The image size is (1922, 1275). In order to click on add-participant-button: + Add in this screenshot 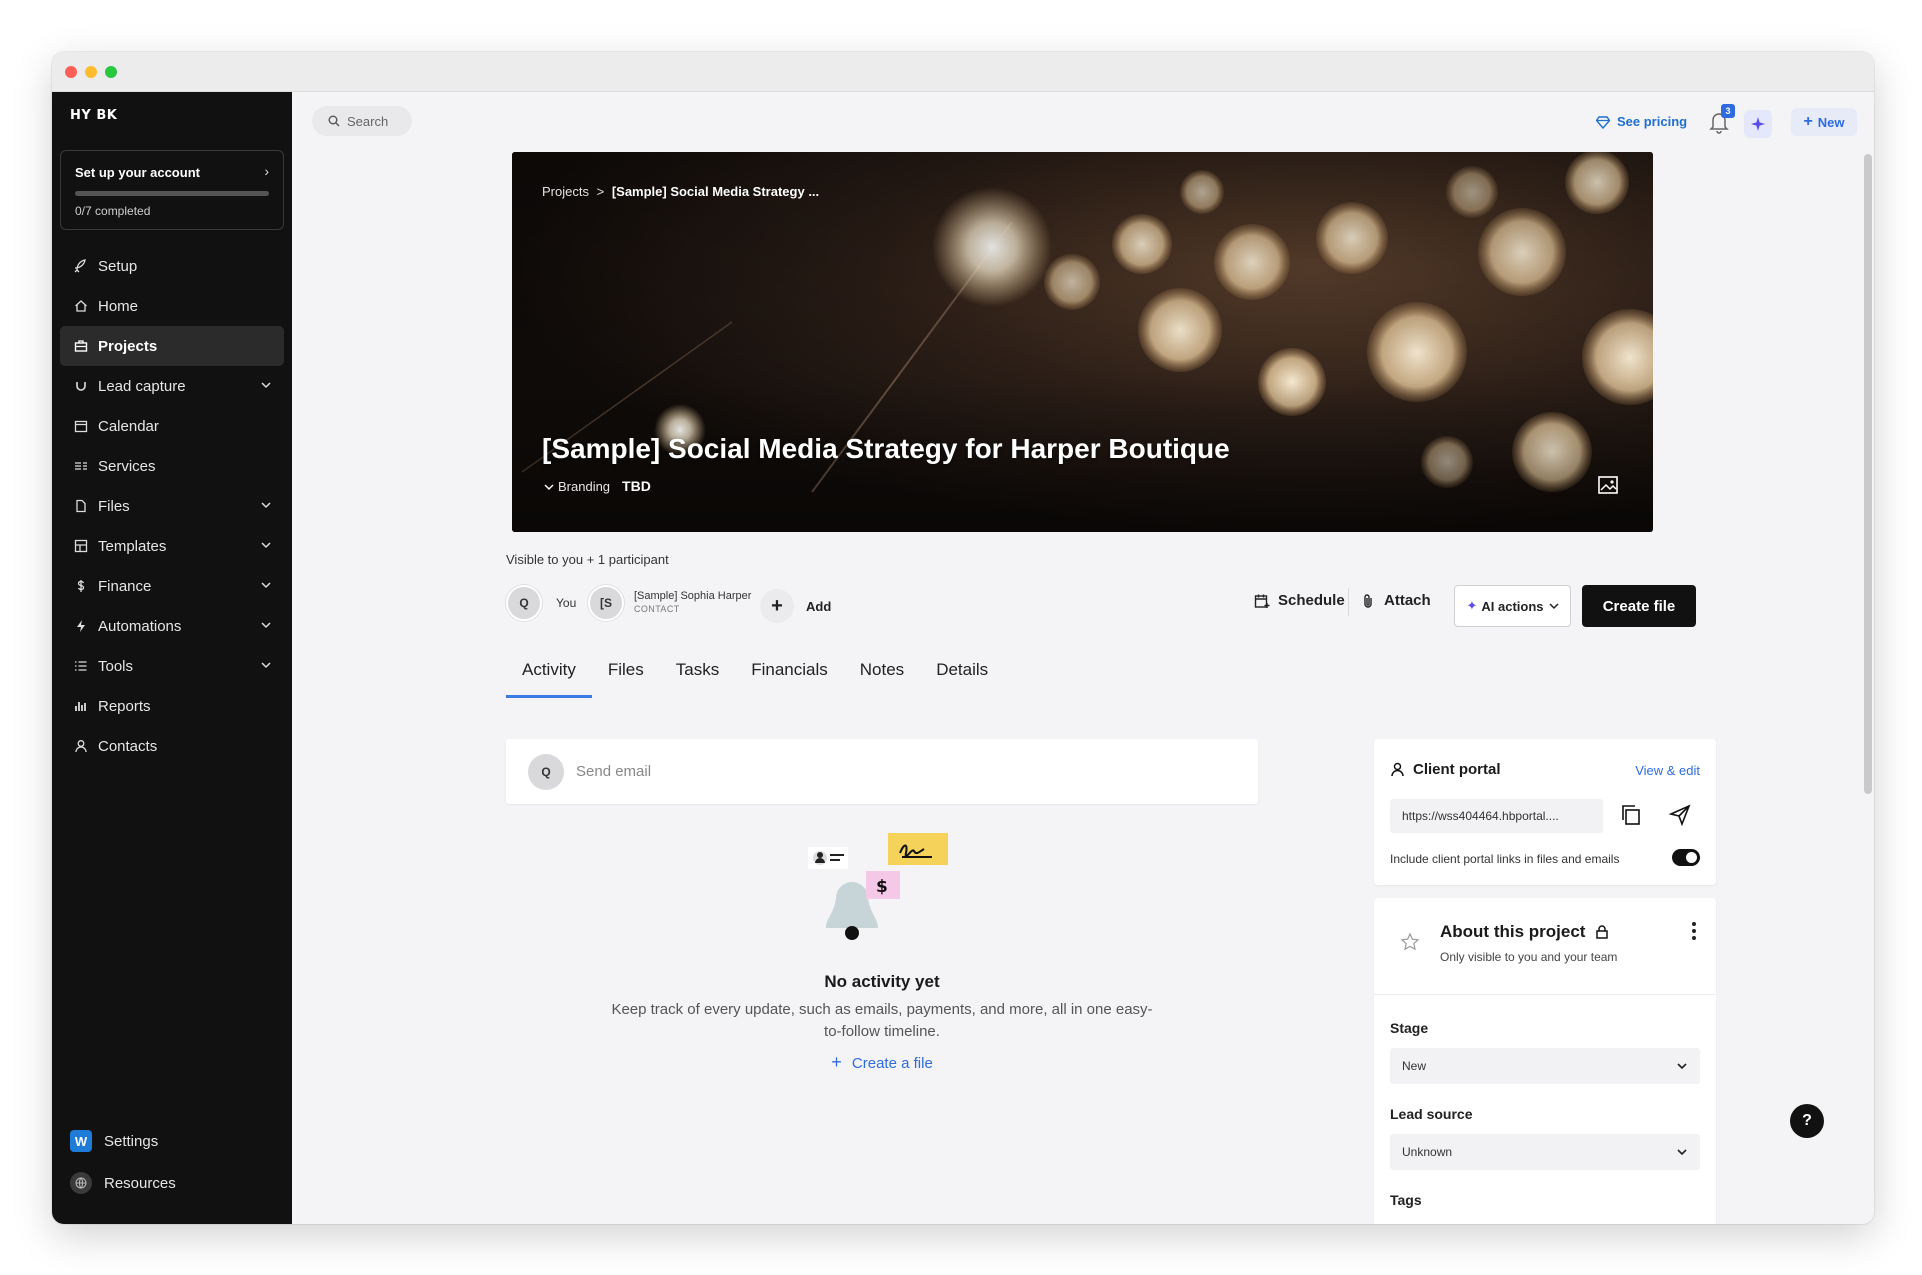, I will do `click(795, 606)`.